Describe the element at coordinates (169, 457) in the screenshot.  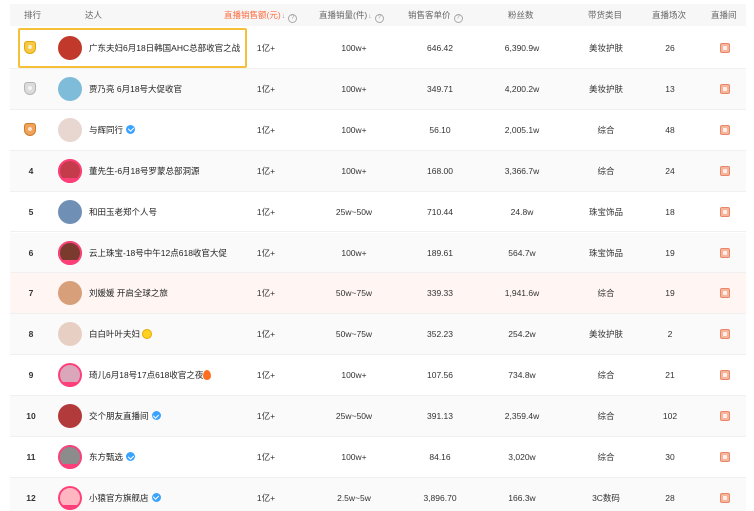
I see `streamer-name: 东方甄选` at that location.